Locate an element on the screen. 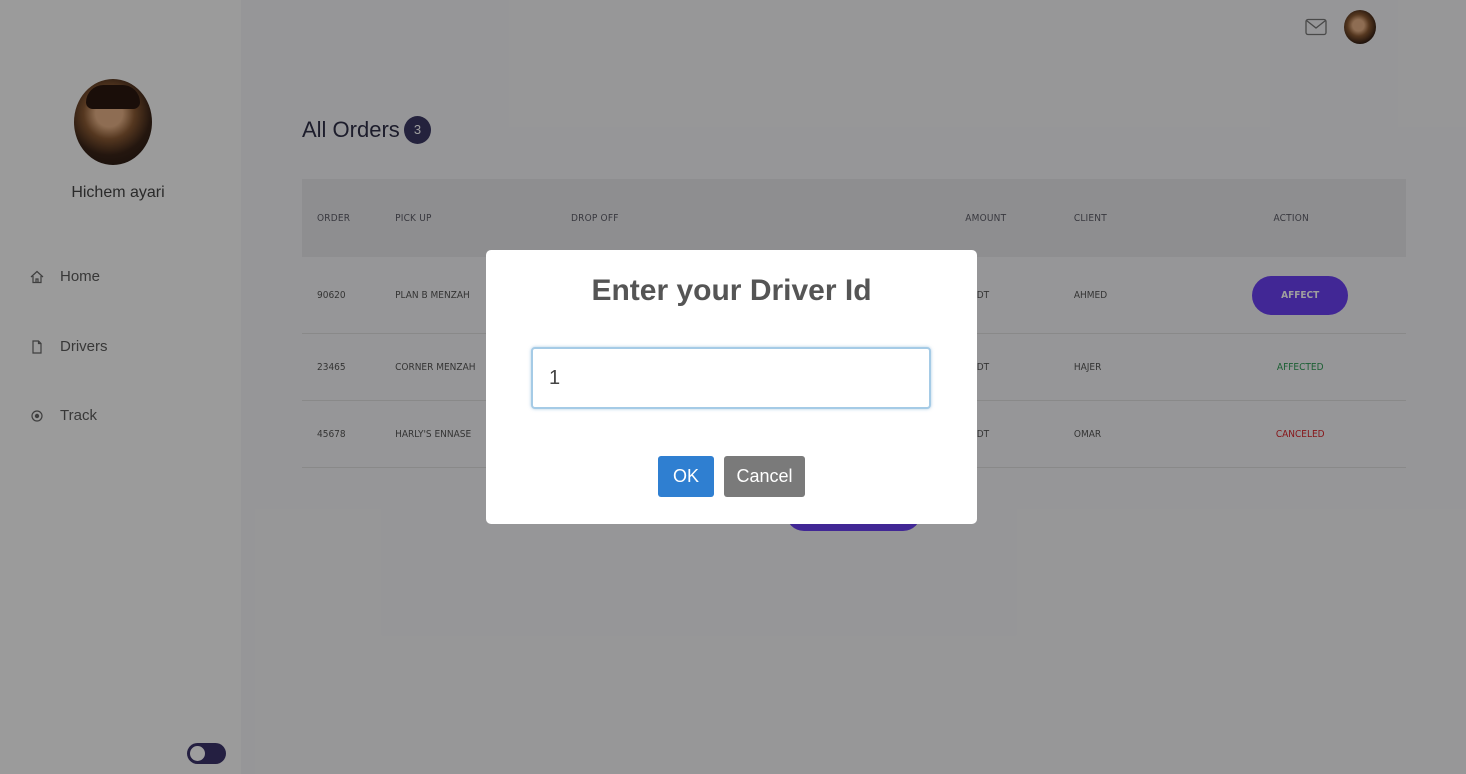  driver-id-input is located at coordinates (731, 378).